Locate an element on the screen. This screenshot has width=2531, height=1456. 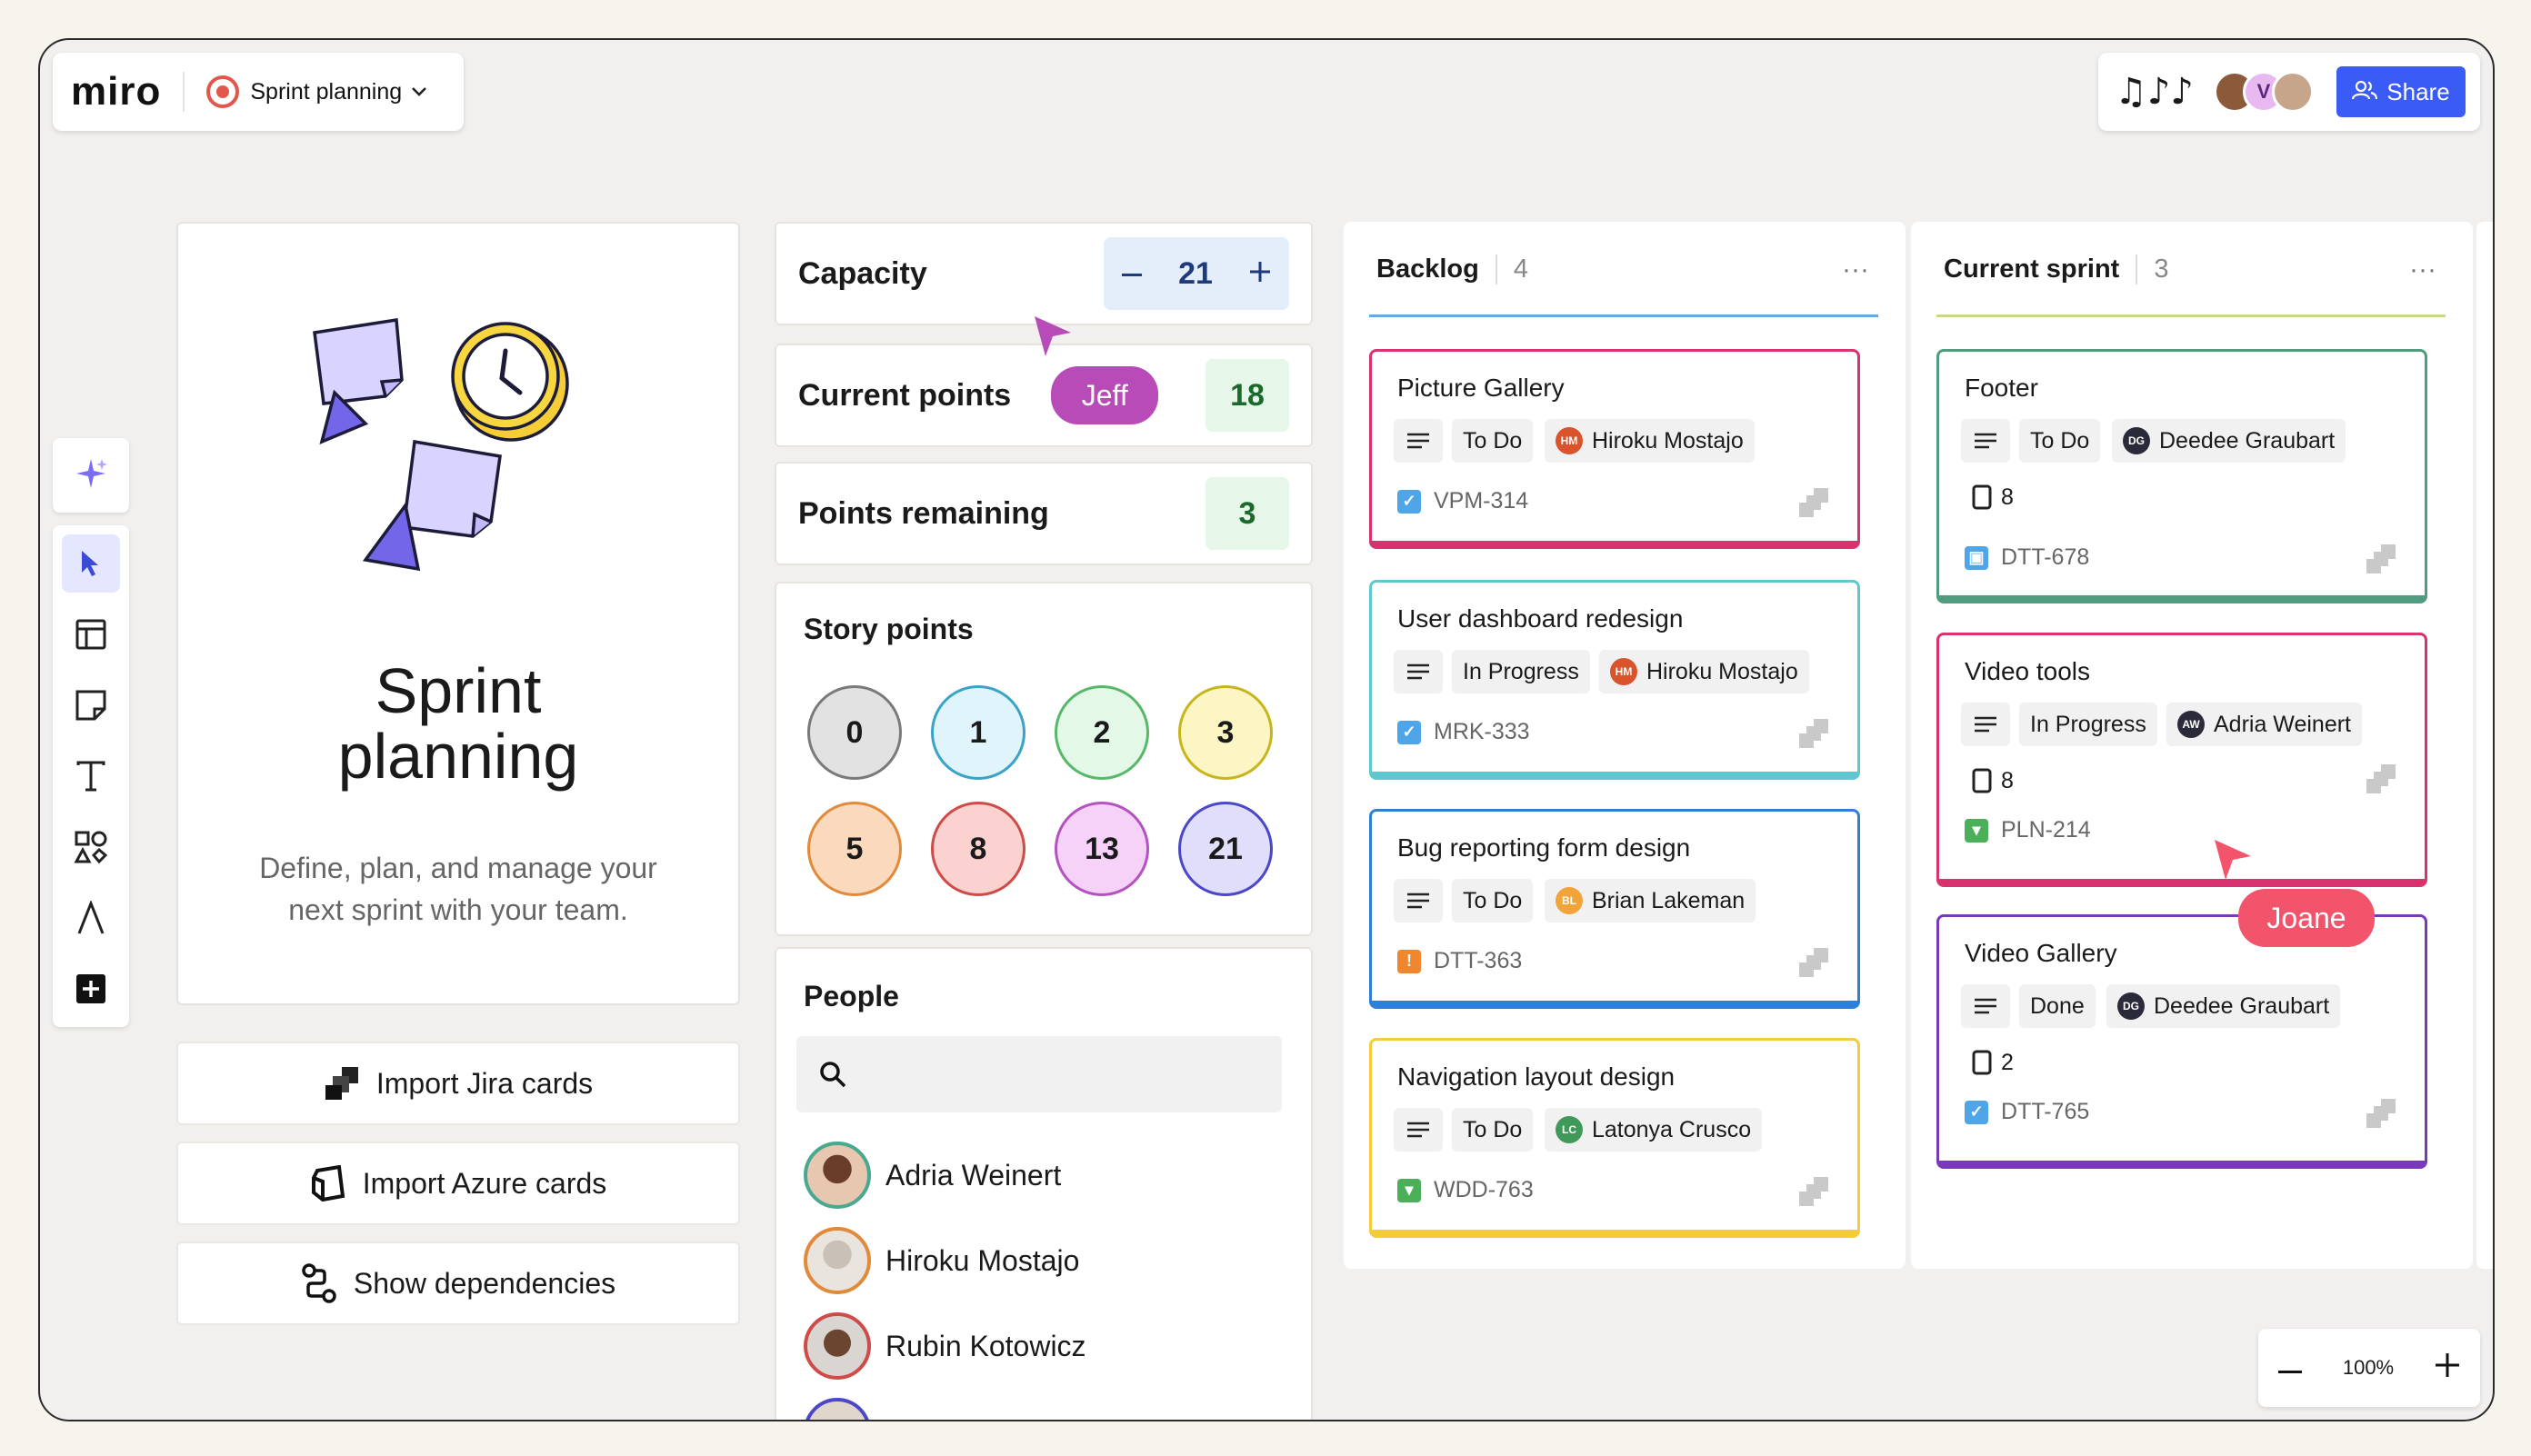
people-search-input is located at coordinates (1039, 1074).